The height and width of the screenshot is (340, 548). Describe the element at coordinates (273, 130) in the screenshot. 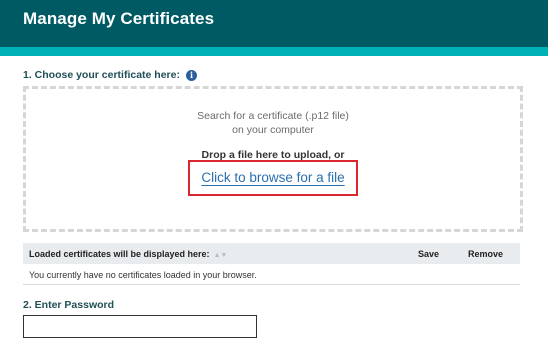

I see `search-hint-line2: on your computer` at that location.